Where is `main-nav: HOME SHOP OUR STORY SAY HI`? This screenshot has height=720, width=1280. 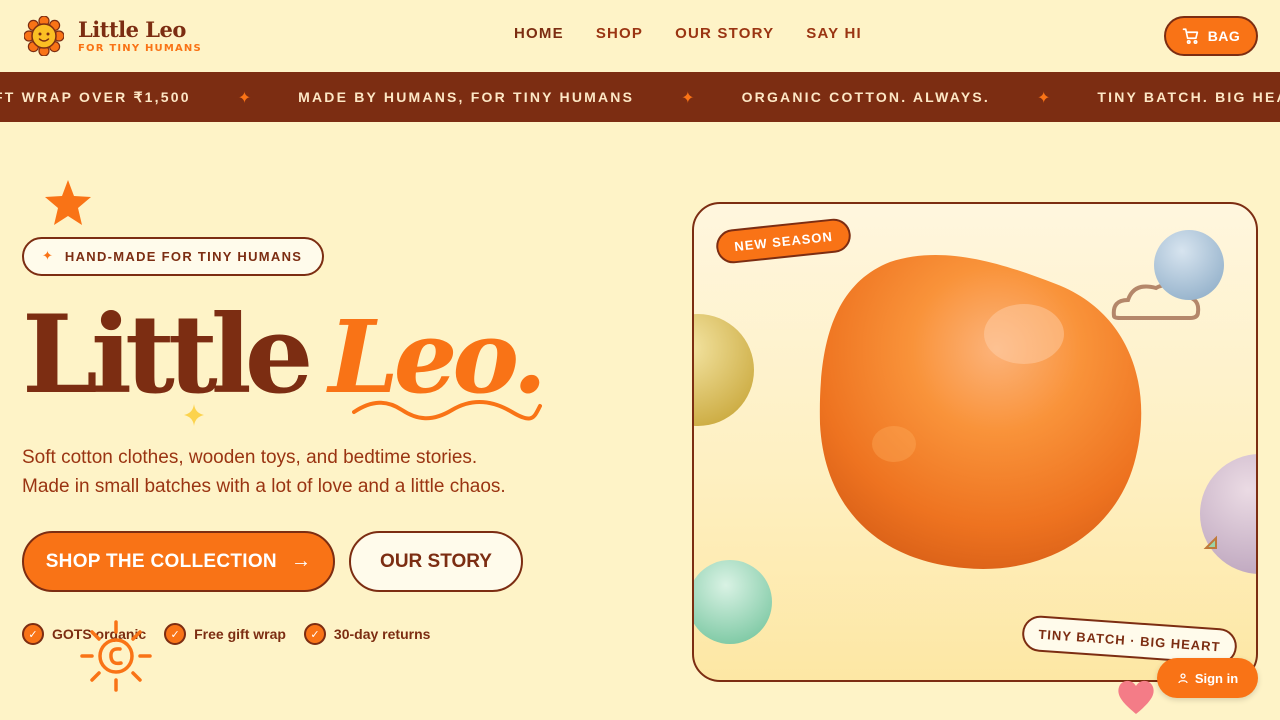 main-nav: HOME SHOP OUR STORY SAY HI is located at coordinates (704, 33).